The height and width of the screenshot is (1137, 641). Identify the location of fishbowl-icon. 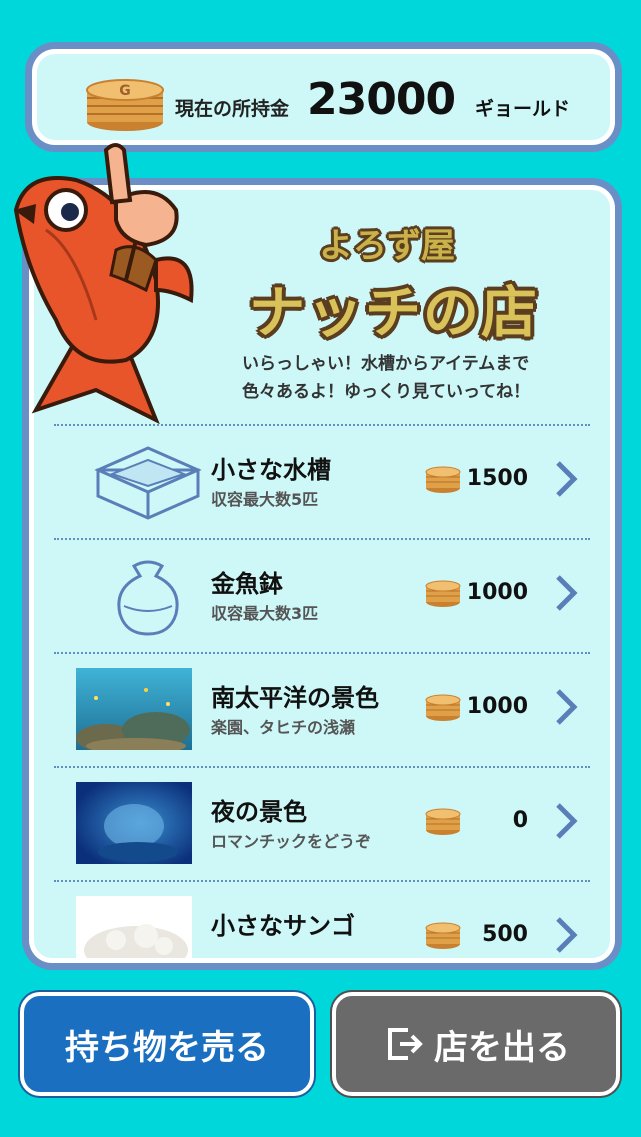
(148, 598).